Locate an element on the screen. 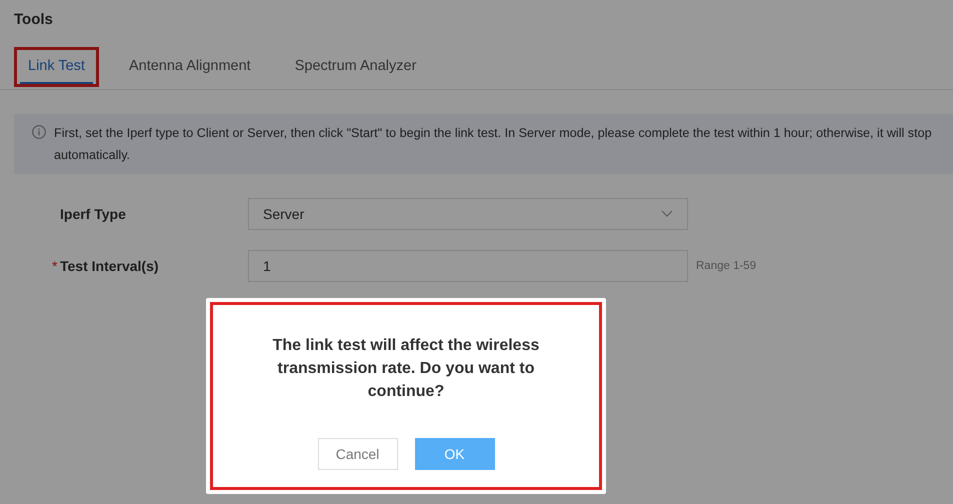 This screenshot has width=953, height=504. range-hint: Range 1-59 is located at coordinates (726, 266).